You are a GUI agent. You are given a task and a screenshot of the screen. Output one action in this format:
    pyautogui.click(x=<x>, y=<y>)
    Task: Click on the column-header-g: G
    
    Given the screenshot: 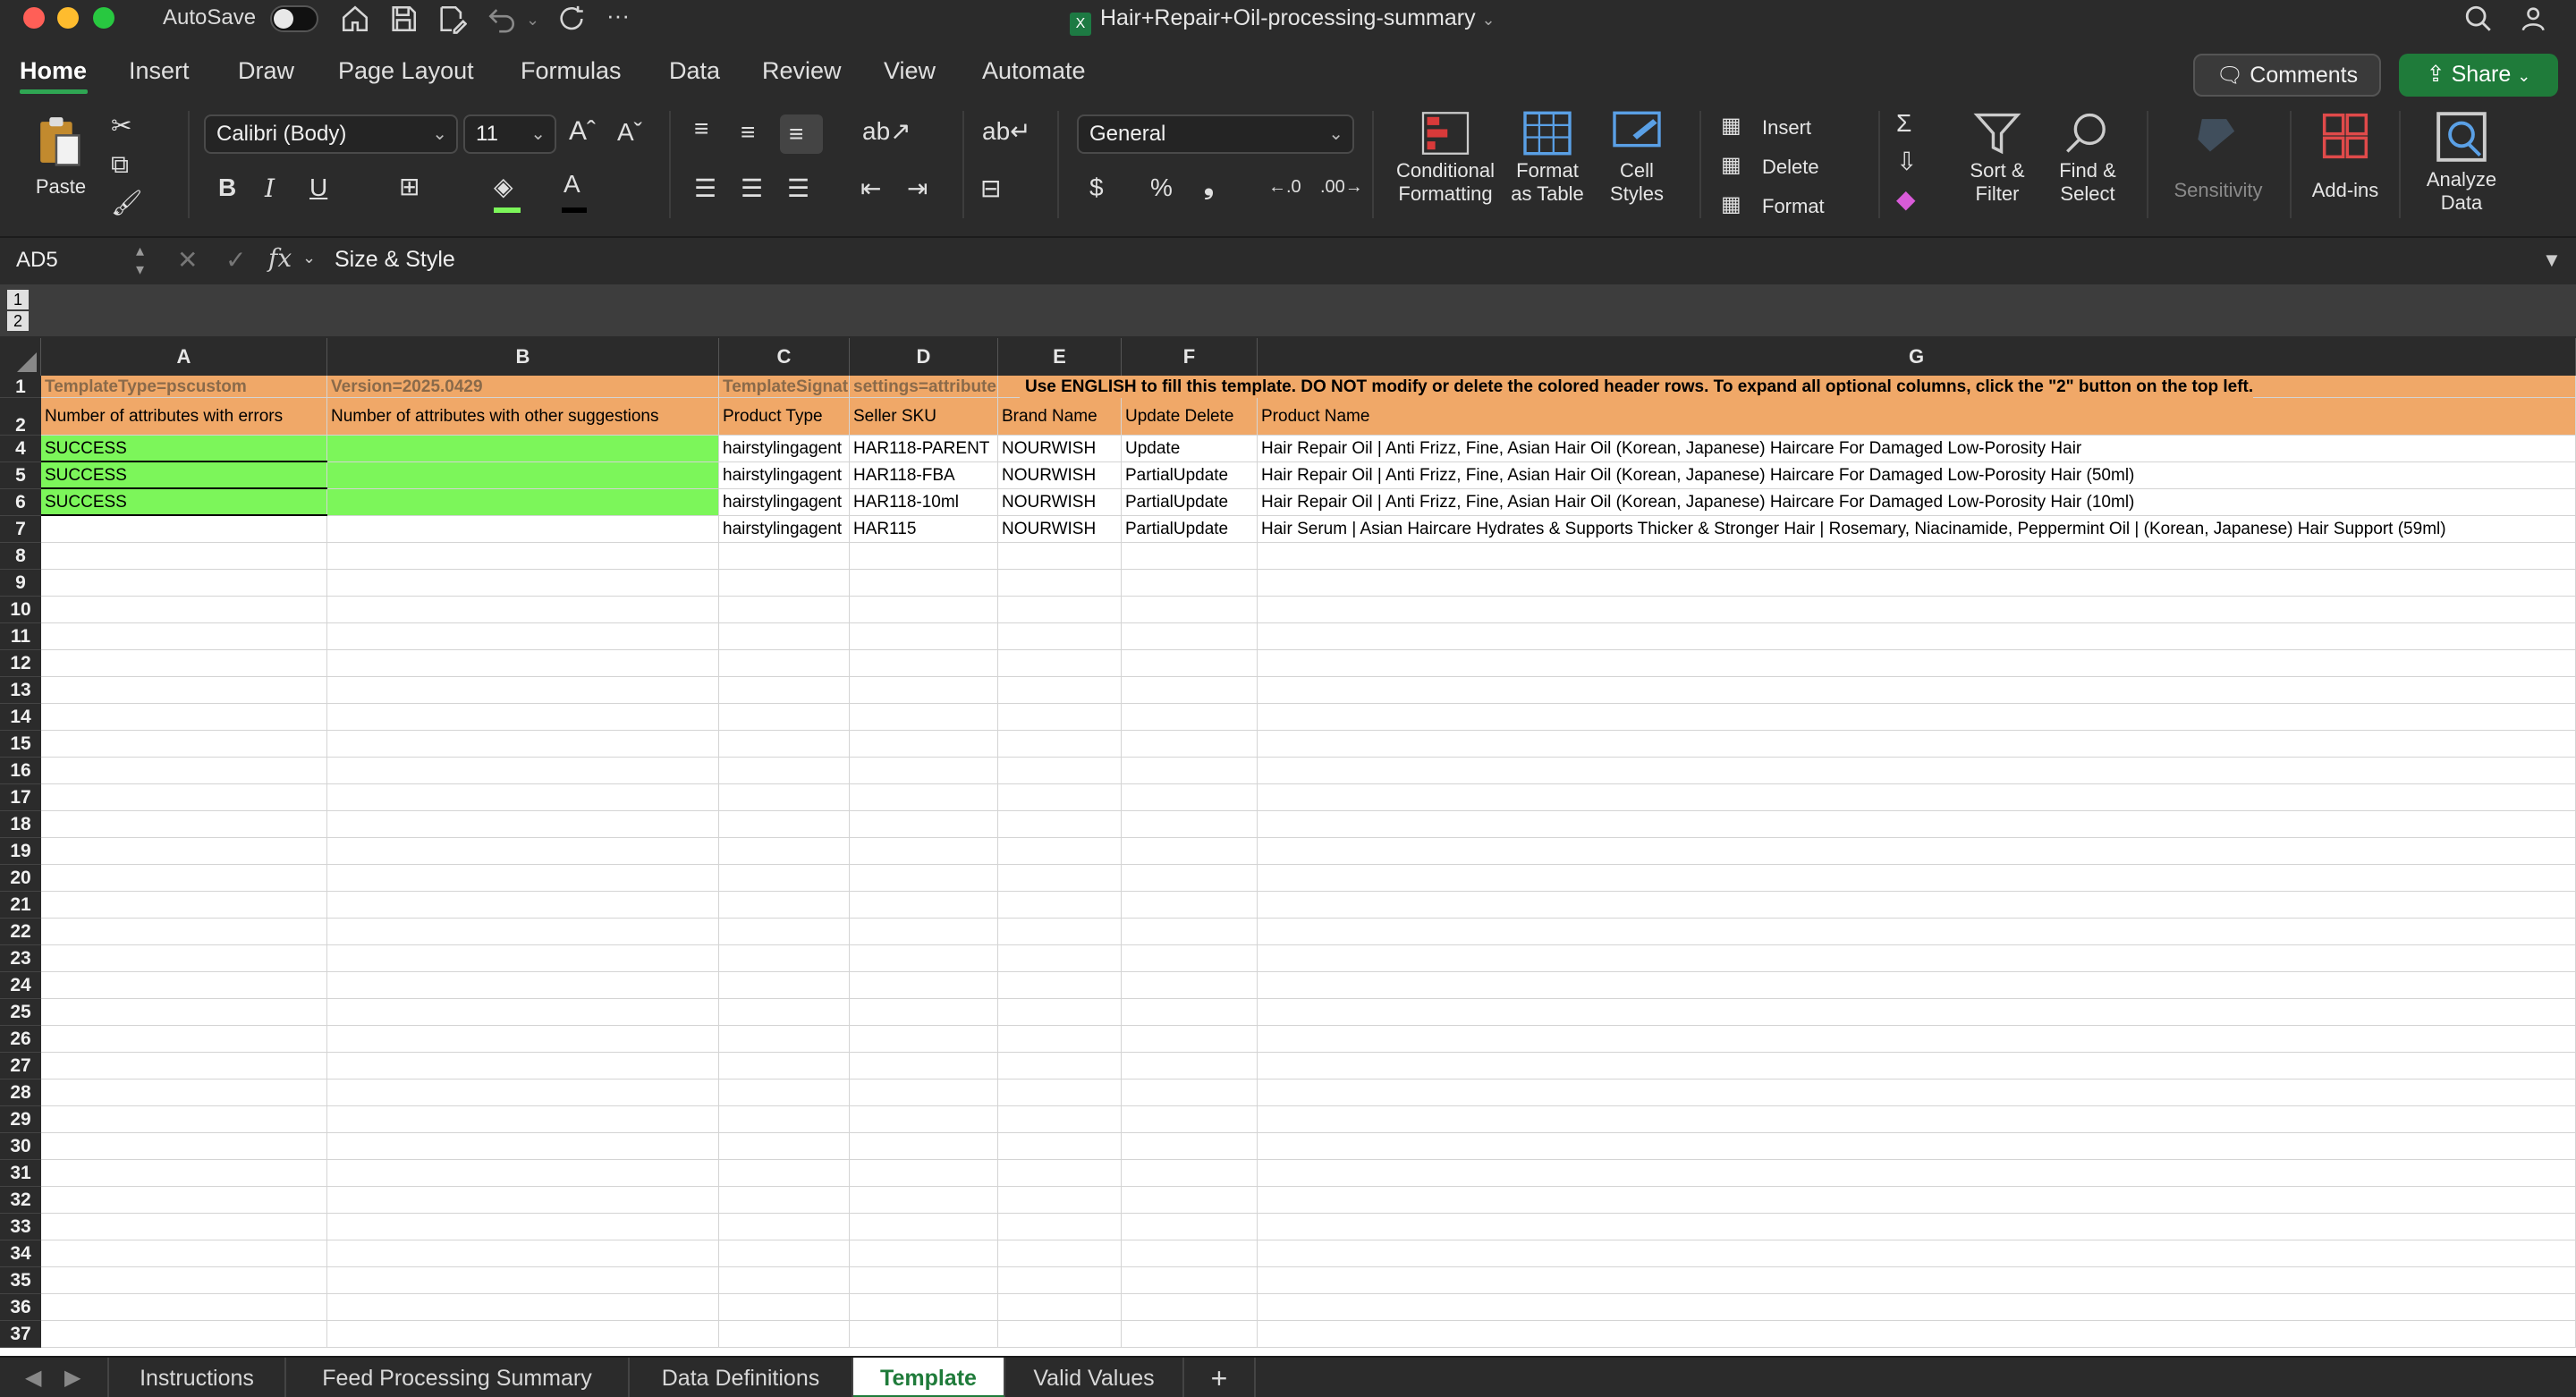 What is the action you would take?
    pyautogui.click(x=1917, y=357)
    